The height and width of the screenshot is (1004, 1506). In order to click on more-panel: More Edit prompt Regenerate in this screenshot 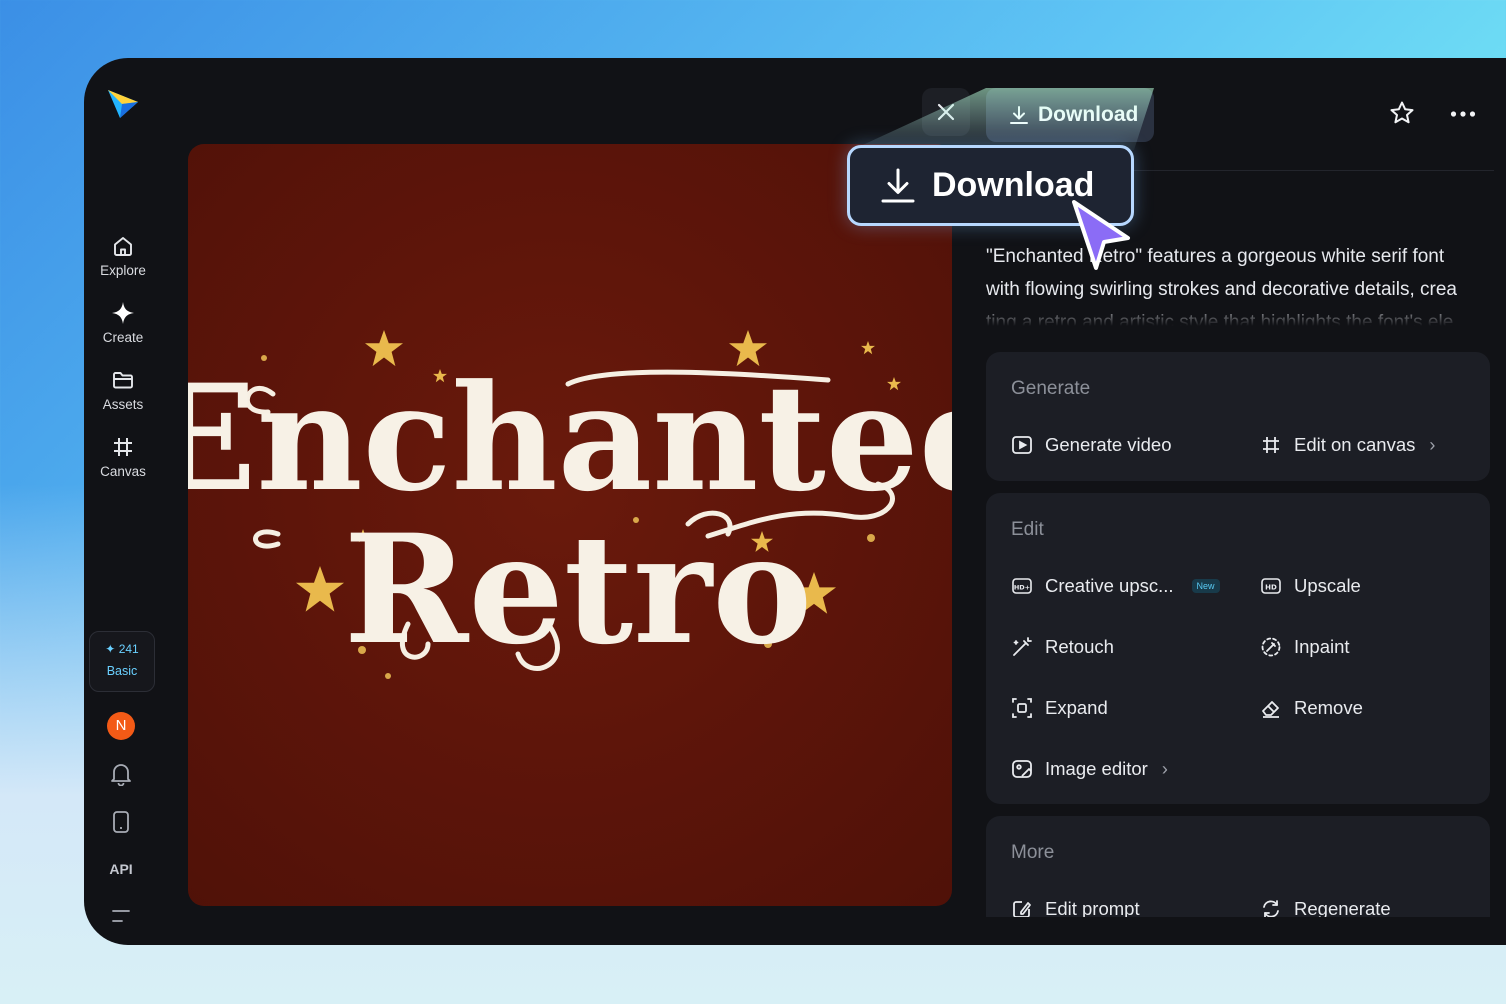, I will do `click(1238, 866)`.